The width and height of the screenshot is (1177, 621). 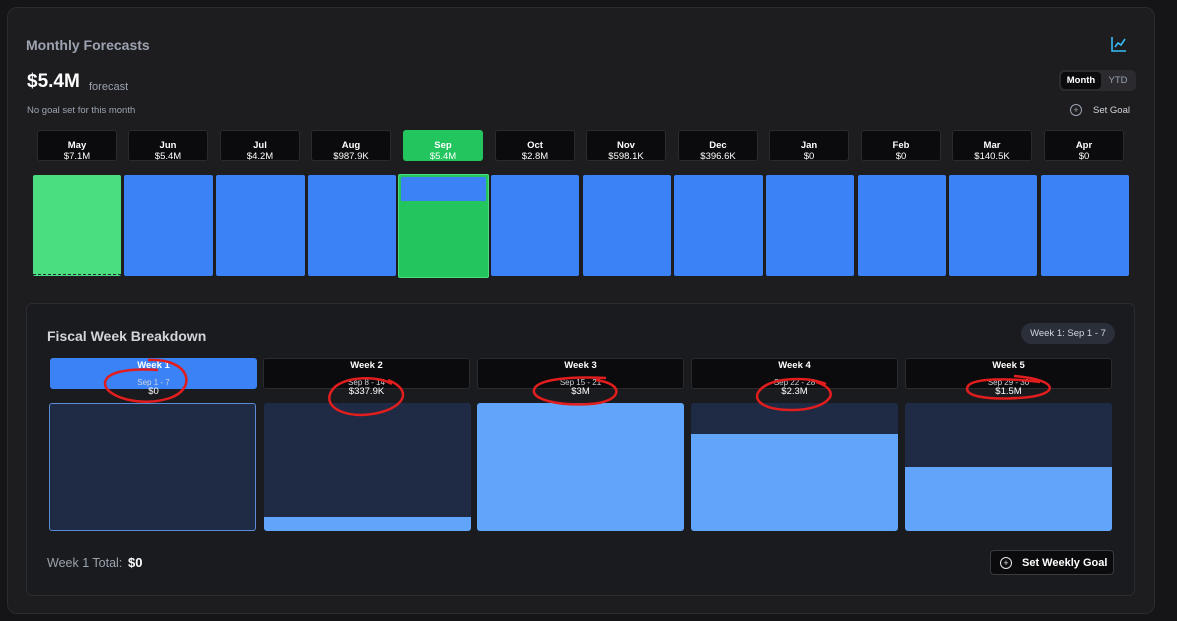 I want to click on set-weekly-goal-button: + Set Weekly Goal, so click(x=1052, y=562).